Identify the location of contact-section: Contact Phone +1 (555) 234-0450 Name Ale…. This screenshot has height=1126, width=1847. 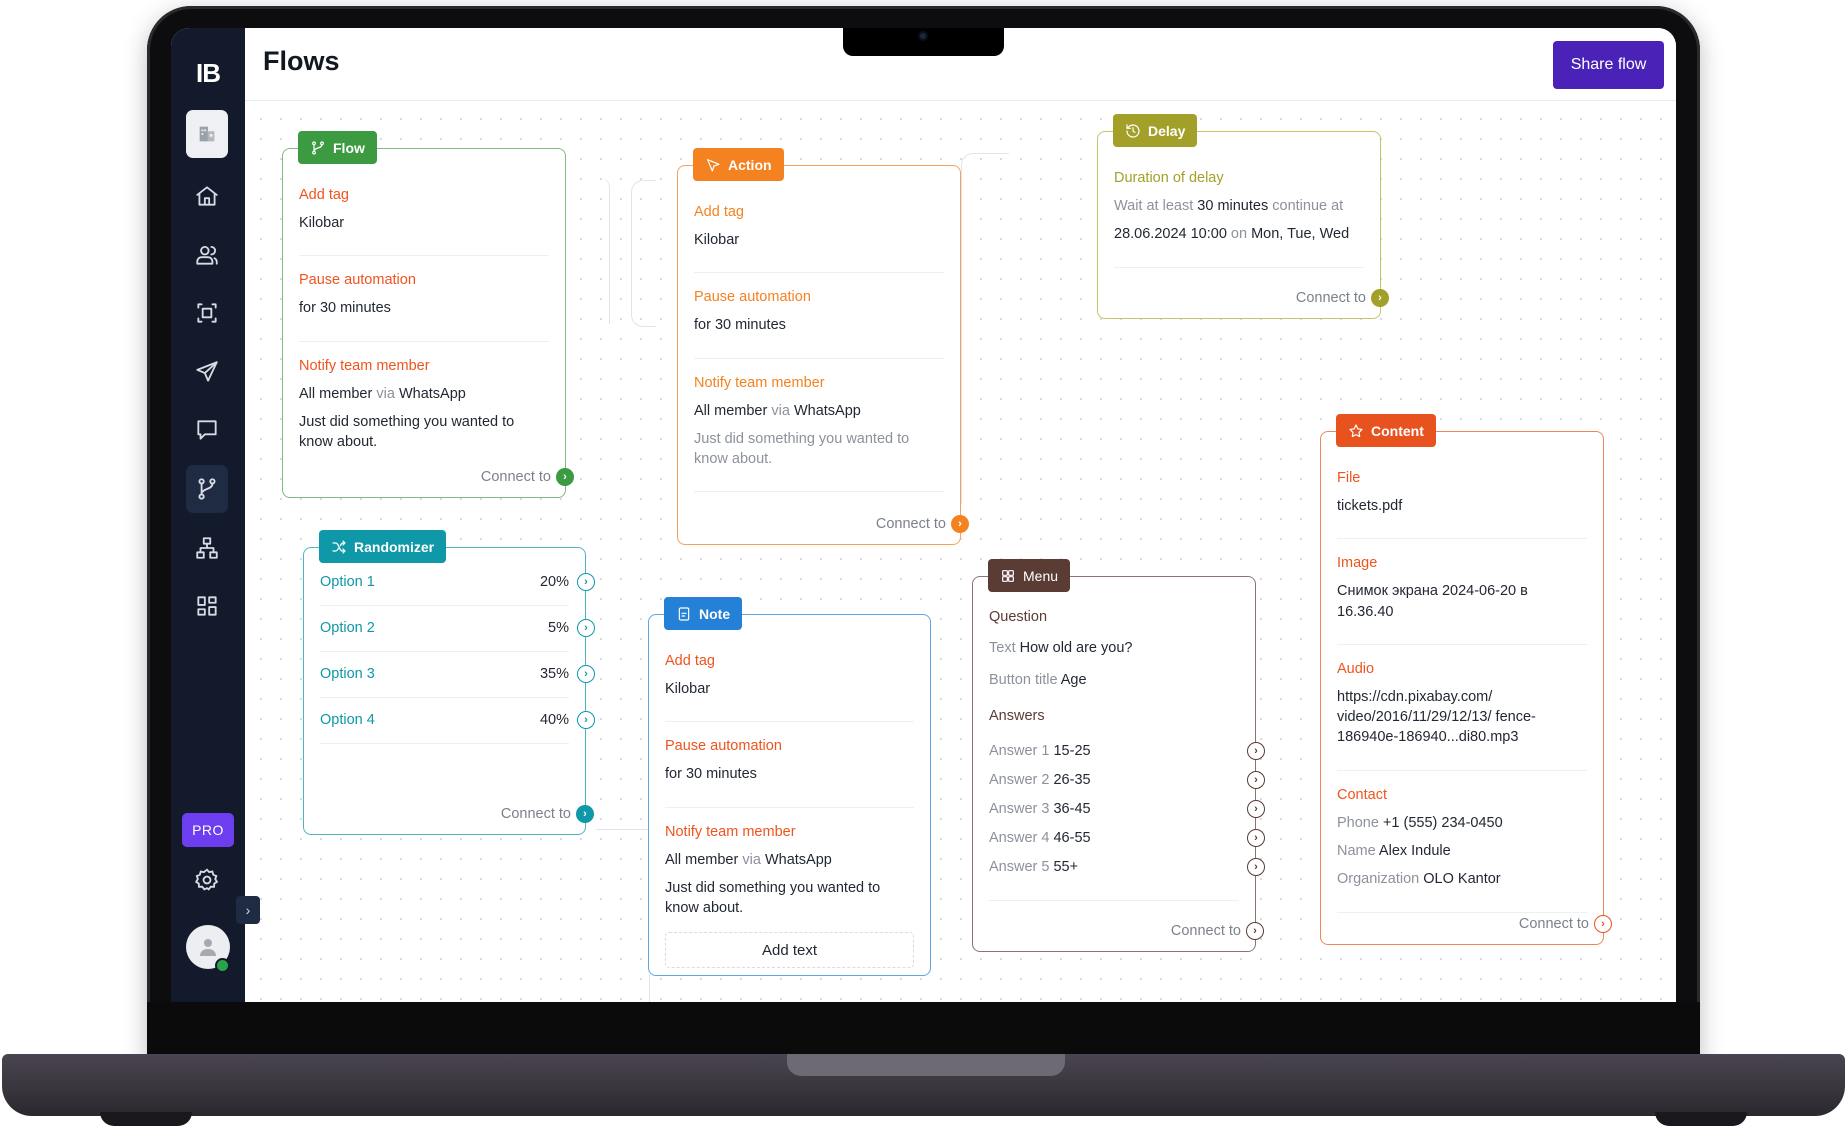
(1462, 842).